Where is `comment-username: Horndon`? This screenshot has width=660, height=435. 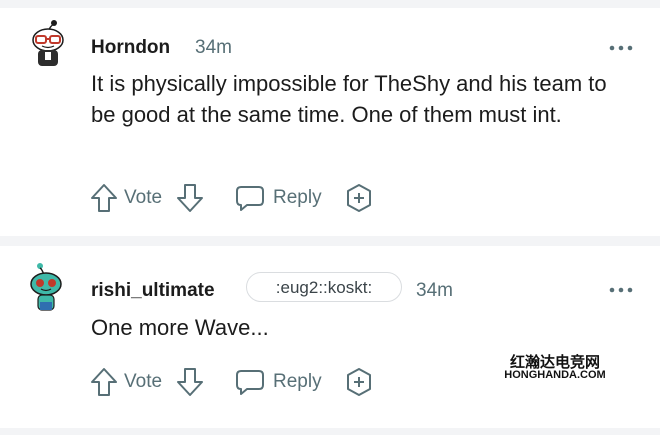 comment-username: Horndon is located at coordinates (130, 48).